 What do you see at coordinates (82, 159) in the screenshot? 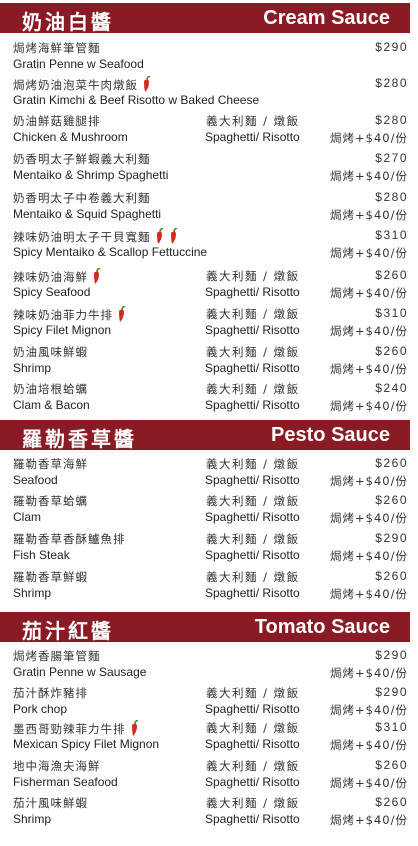
I see `item-name-zh: 奶香明太子鮮蝦義大利麵` at bounding box center [82, 159].